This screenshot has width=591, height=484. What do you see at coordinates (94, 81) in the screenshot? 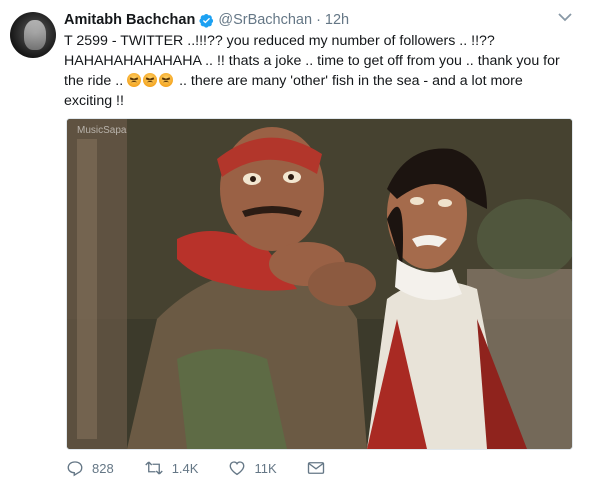
I see `tweet-line-3-start: the ride ..` at bounding box center [94, 81].